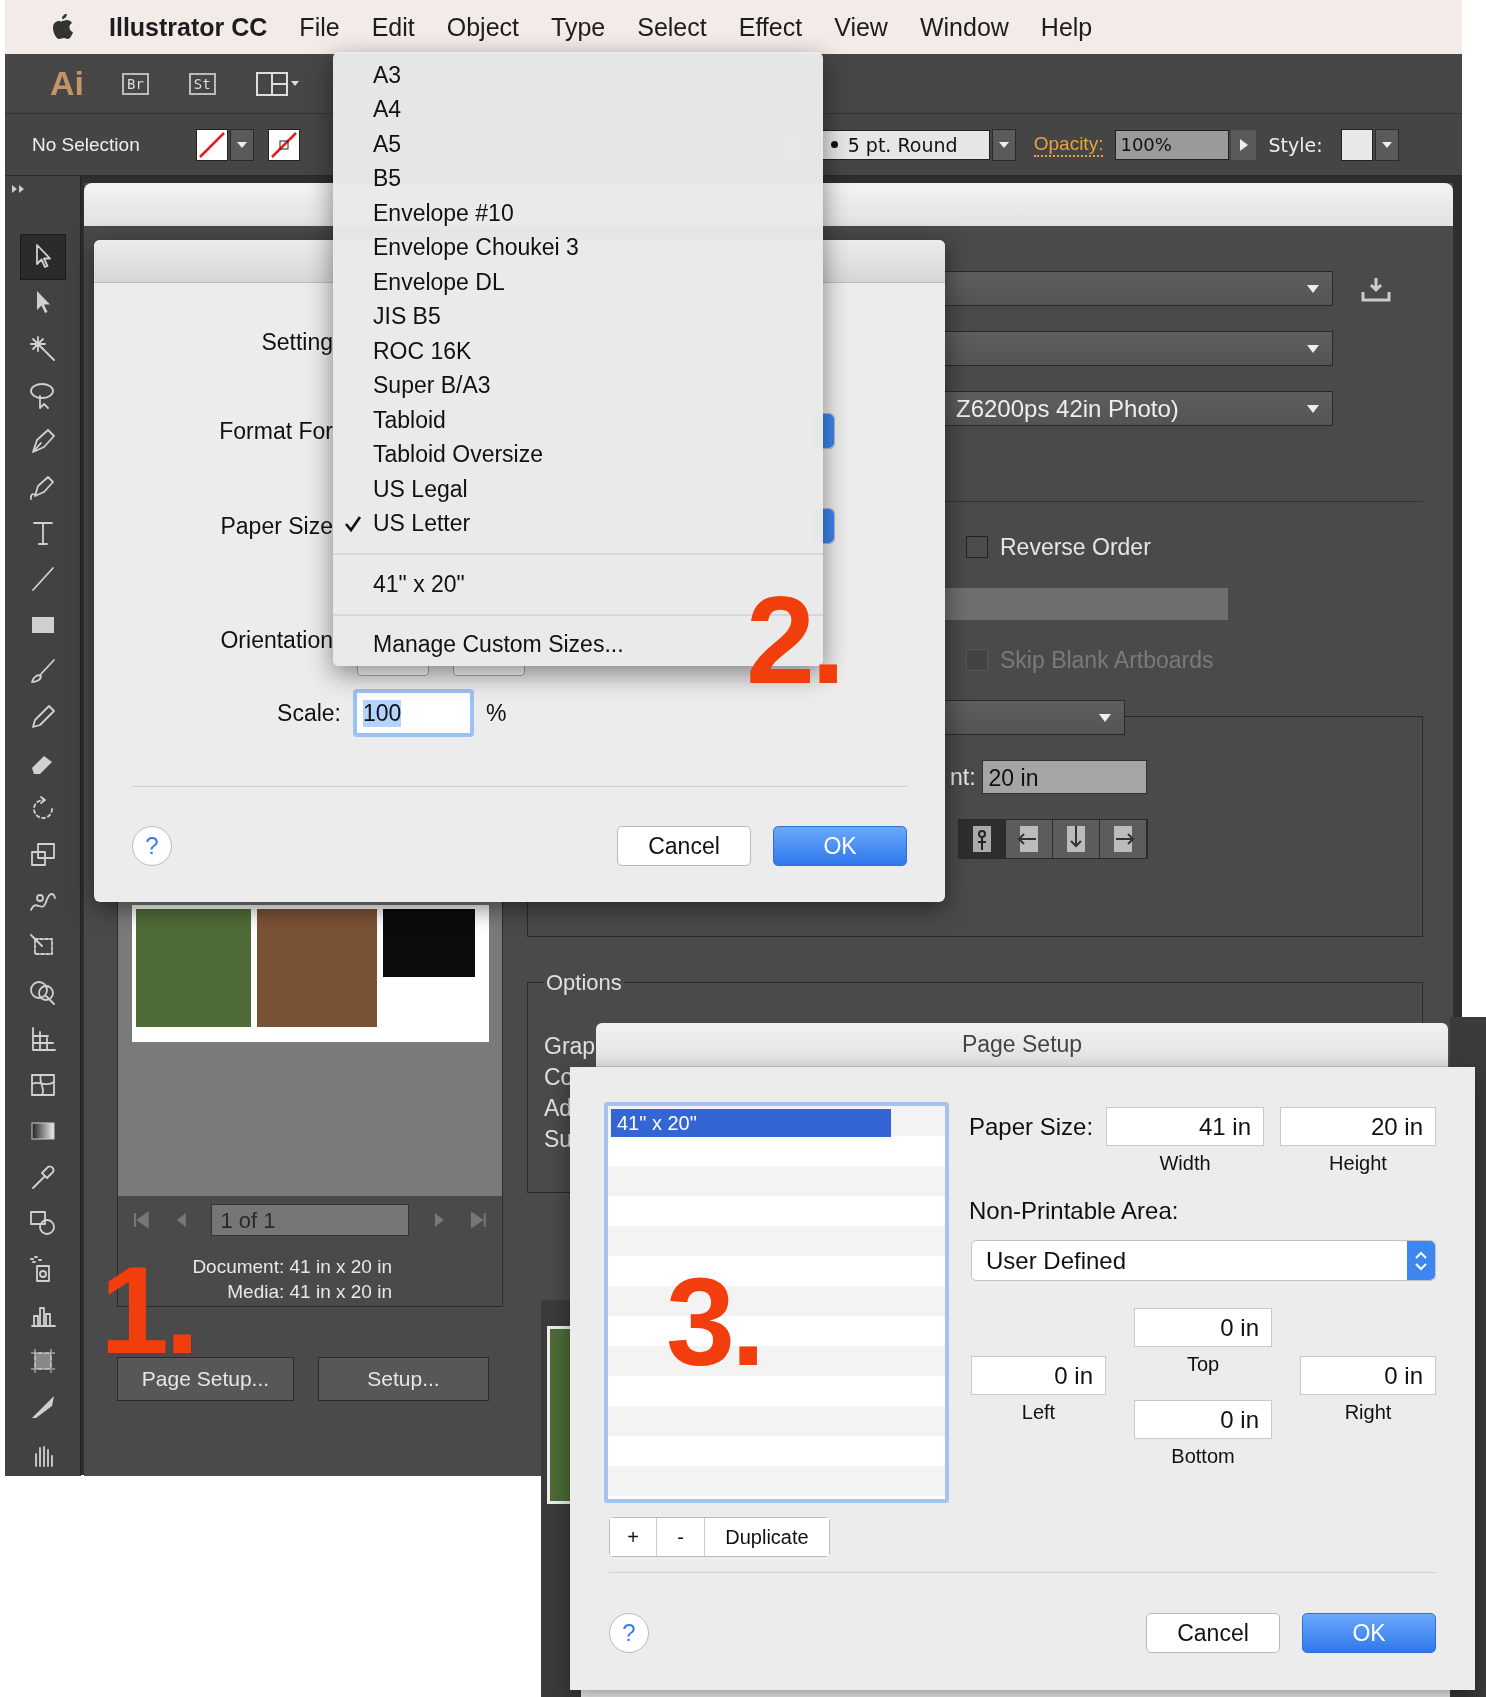  What do you see at coordinates (308, 713) in the screenshot?
I see `field-label: Scale:` at bounding box center [308, 713].